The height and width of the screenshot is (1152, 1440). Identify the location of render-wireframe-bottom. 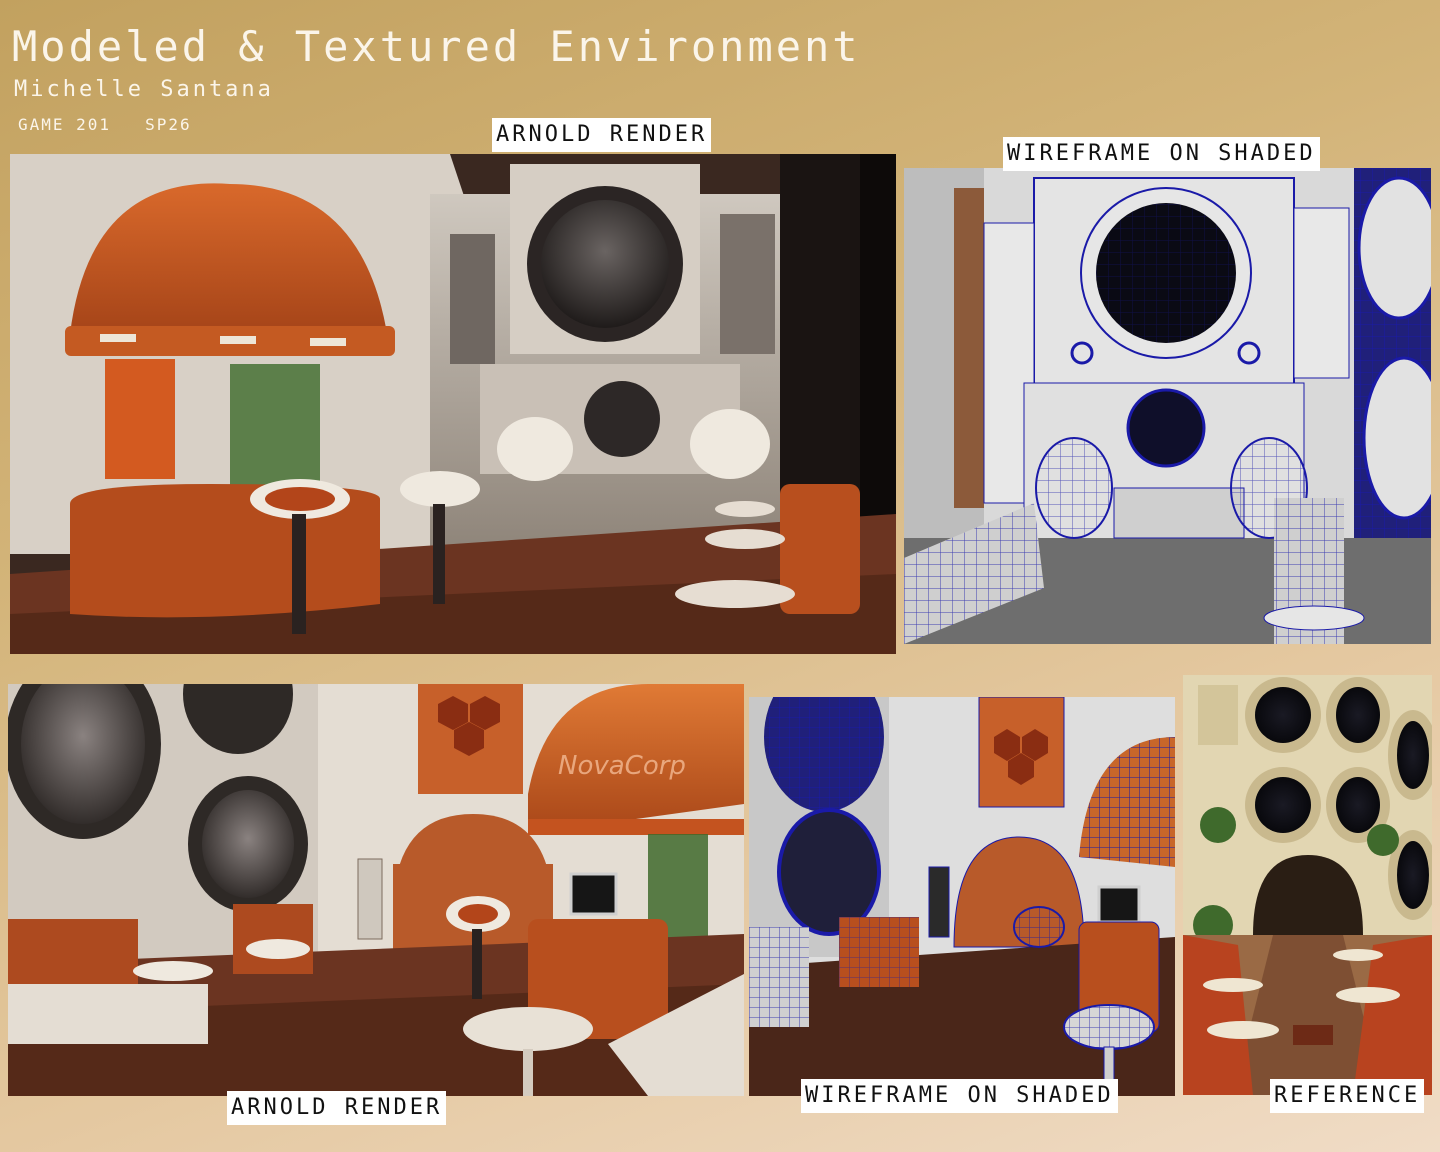
(962, 896).